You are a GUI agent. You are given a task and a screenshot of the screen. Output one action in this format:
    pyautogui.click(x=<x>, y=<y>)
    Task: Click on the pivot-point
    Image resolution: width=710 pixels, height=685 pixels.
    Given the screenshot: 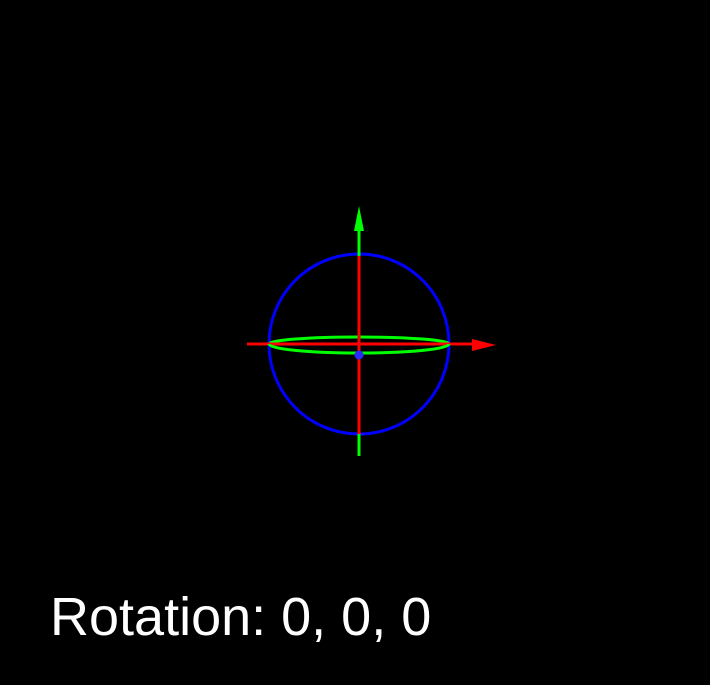 What is the action you would take?
    pyautogui.click(x=359, y=355)
    